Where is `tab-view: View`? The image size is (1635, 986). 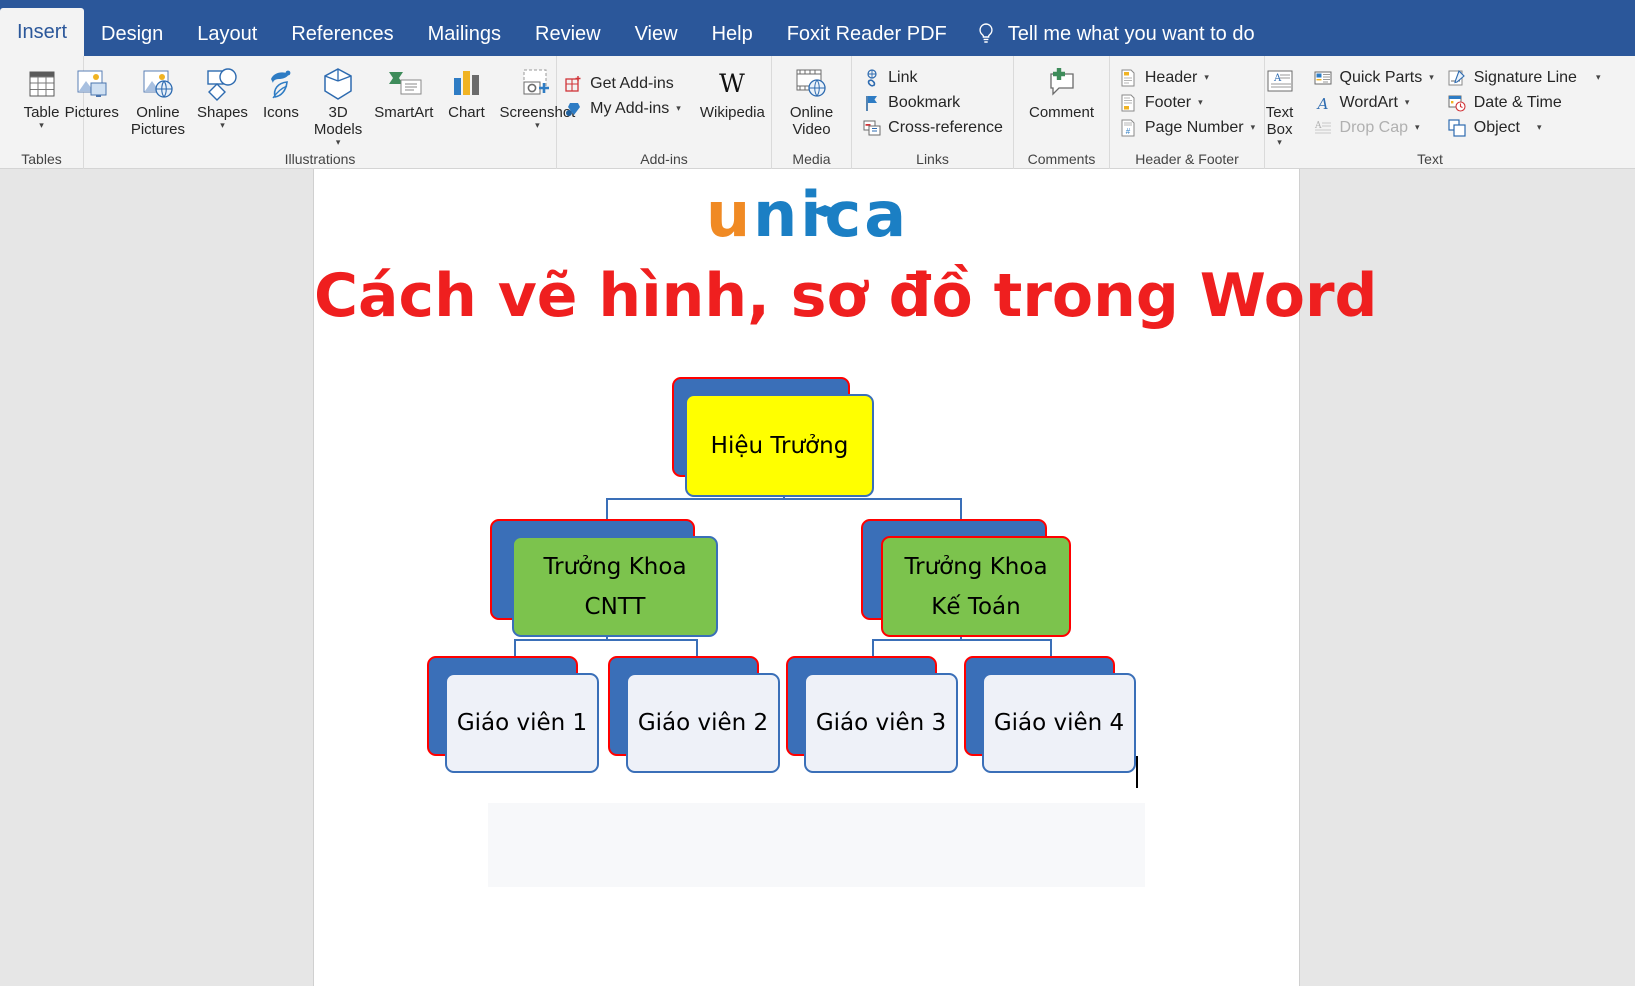 tab-view: View is located at coordinates (656, 34).